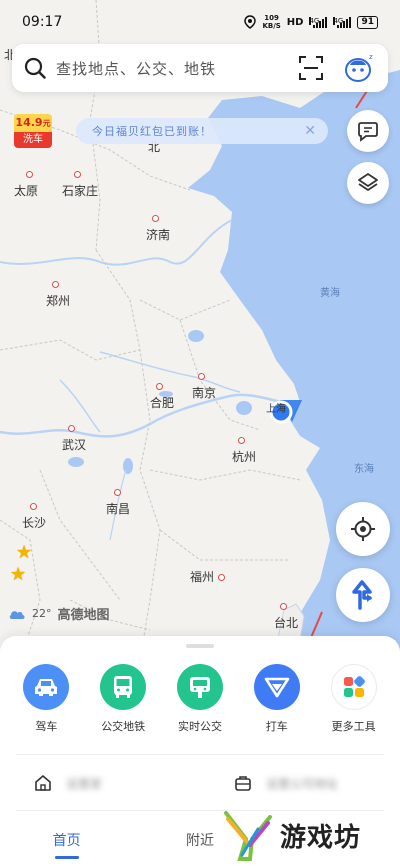  Describe the element at coordinates (46, 726) in the screenshot. I see `quick-action-label: 驾车` at that location.